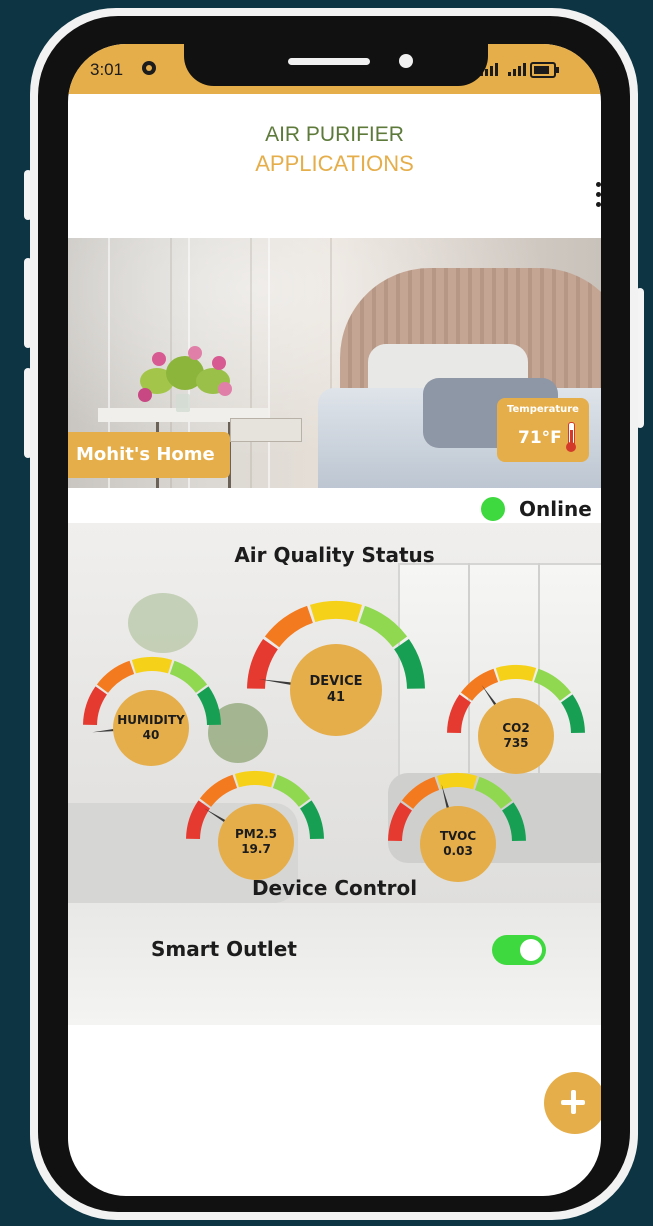 The height and width of the screenshot is (1226, 653). What do you see at coordinates (151, 735) in the screenshot?
I see `humidity-value: 40` at bounding box center [151, 735].